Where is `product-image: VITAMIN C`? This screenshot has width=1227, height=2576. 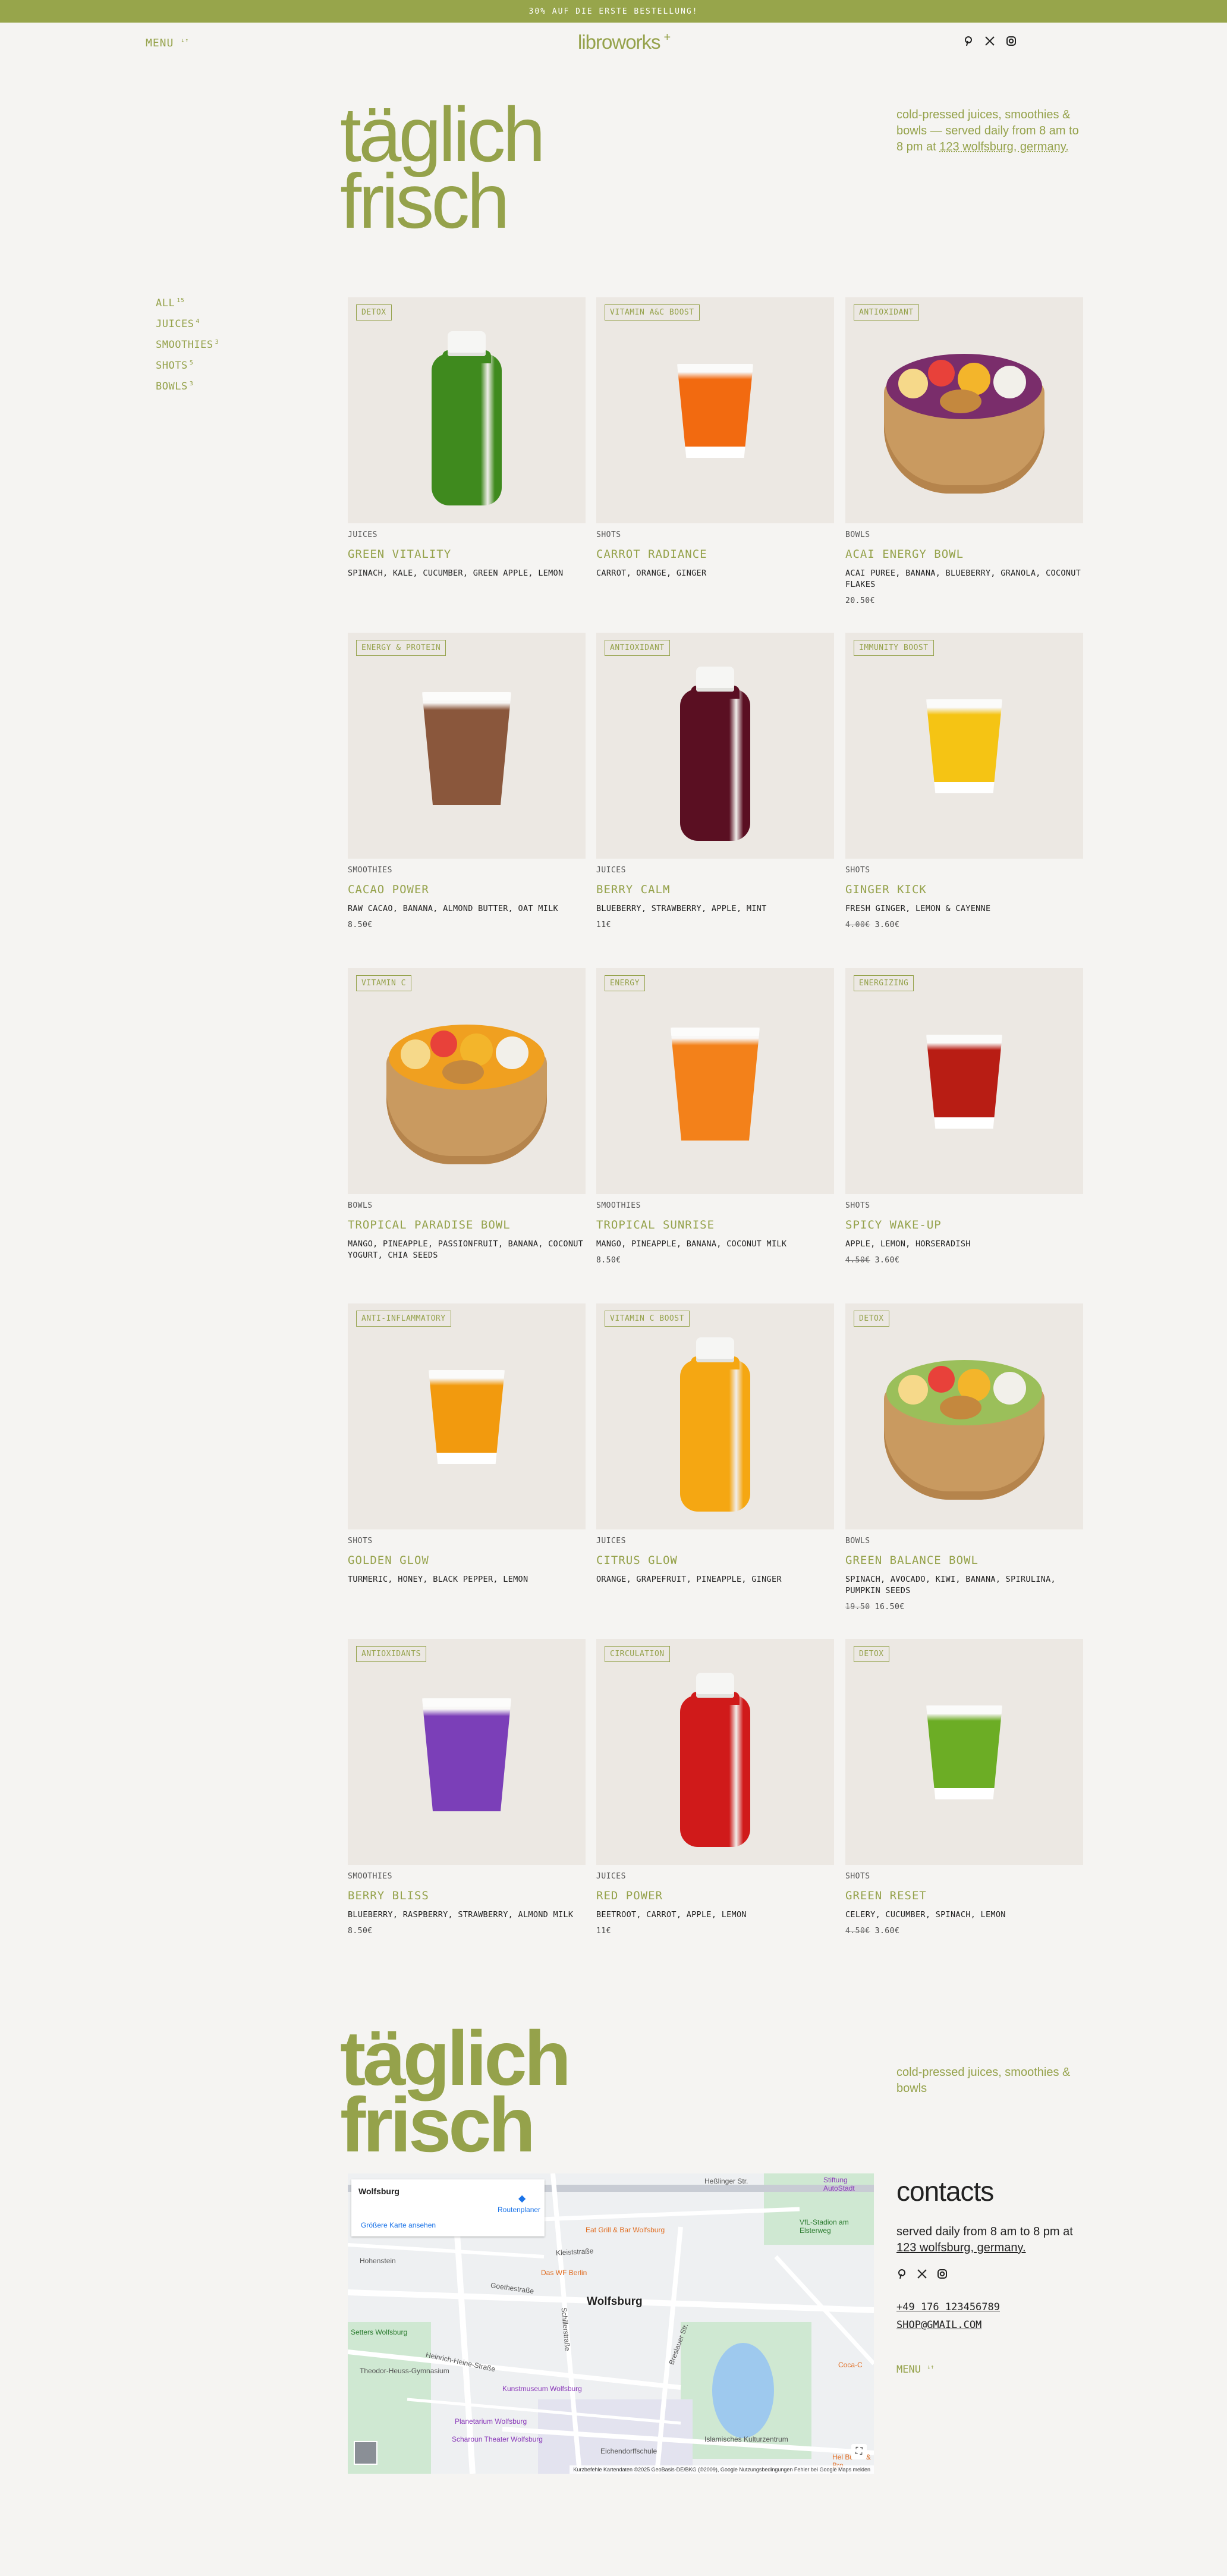 product-image: VITAMIN C is located at coordinates (467, 1081).